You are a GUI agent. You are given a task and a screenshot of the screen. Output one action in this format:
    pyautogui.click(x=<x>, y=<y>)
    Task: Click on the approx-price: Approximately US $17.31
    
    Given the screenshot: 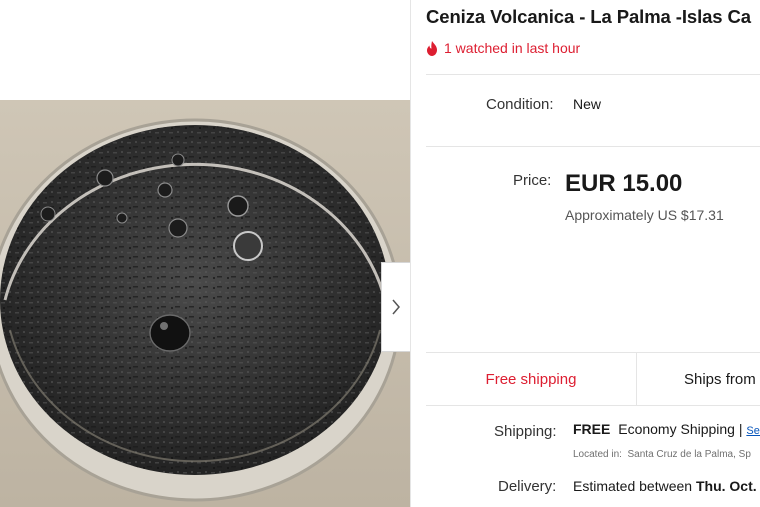 What is the action you would take?
    pyautogui.click(x=644, y=215)
    